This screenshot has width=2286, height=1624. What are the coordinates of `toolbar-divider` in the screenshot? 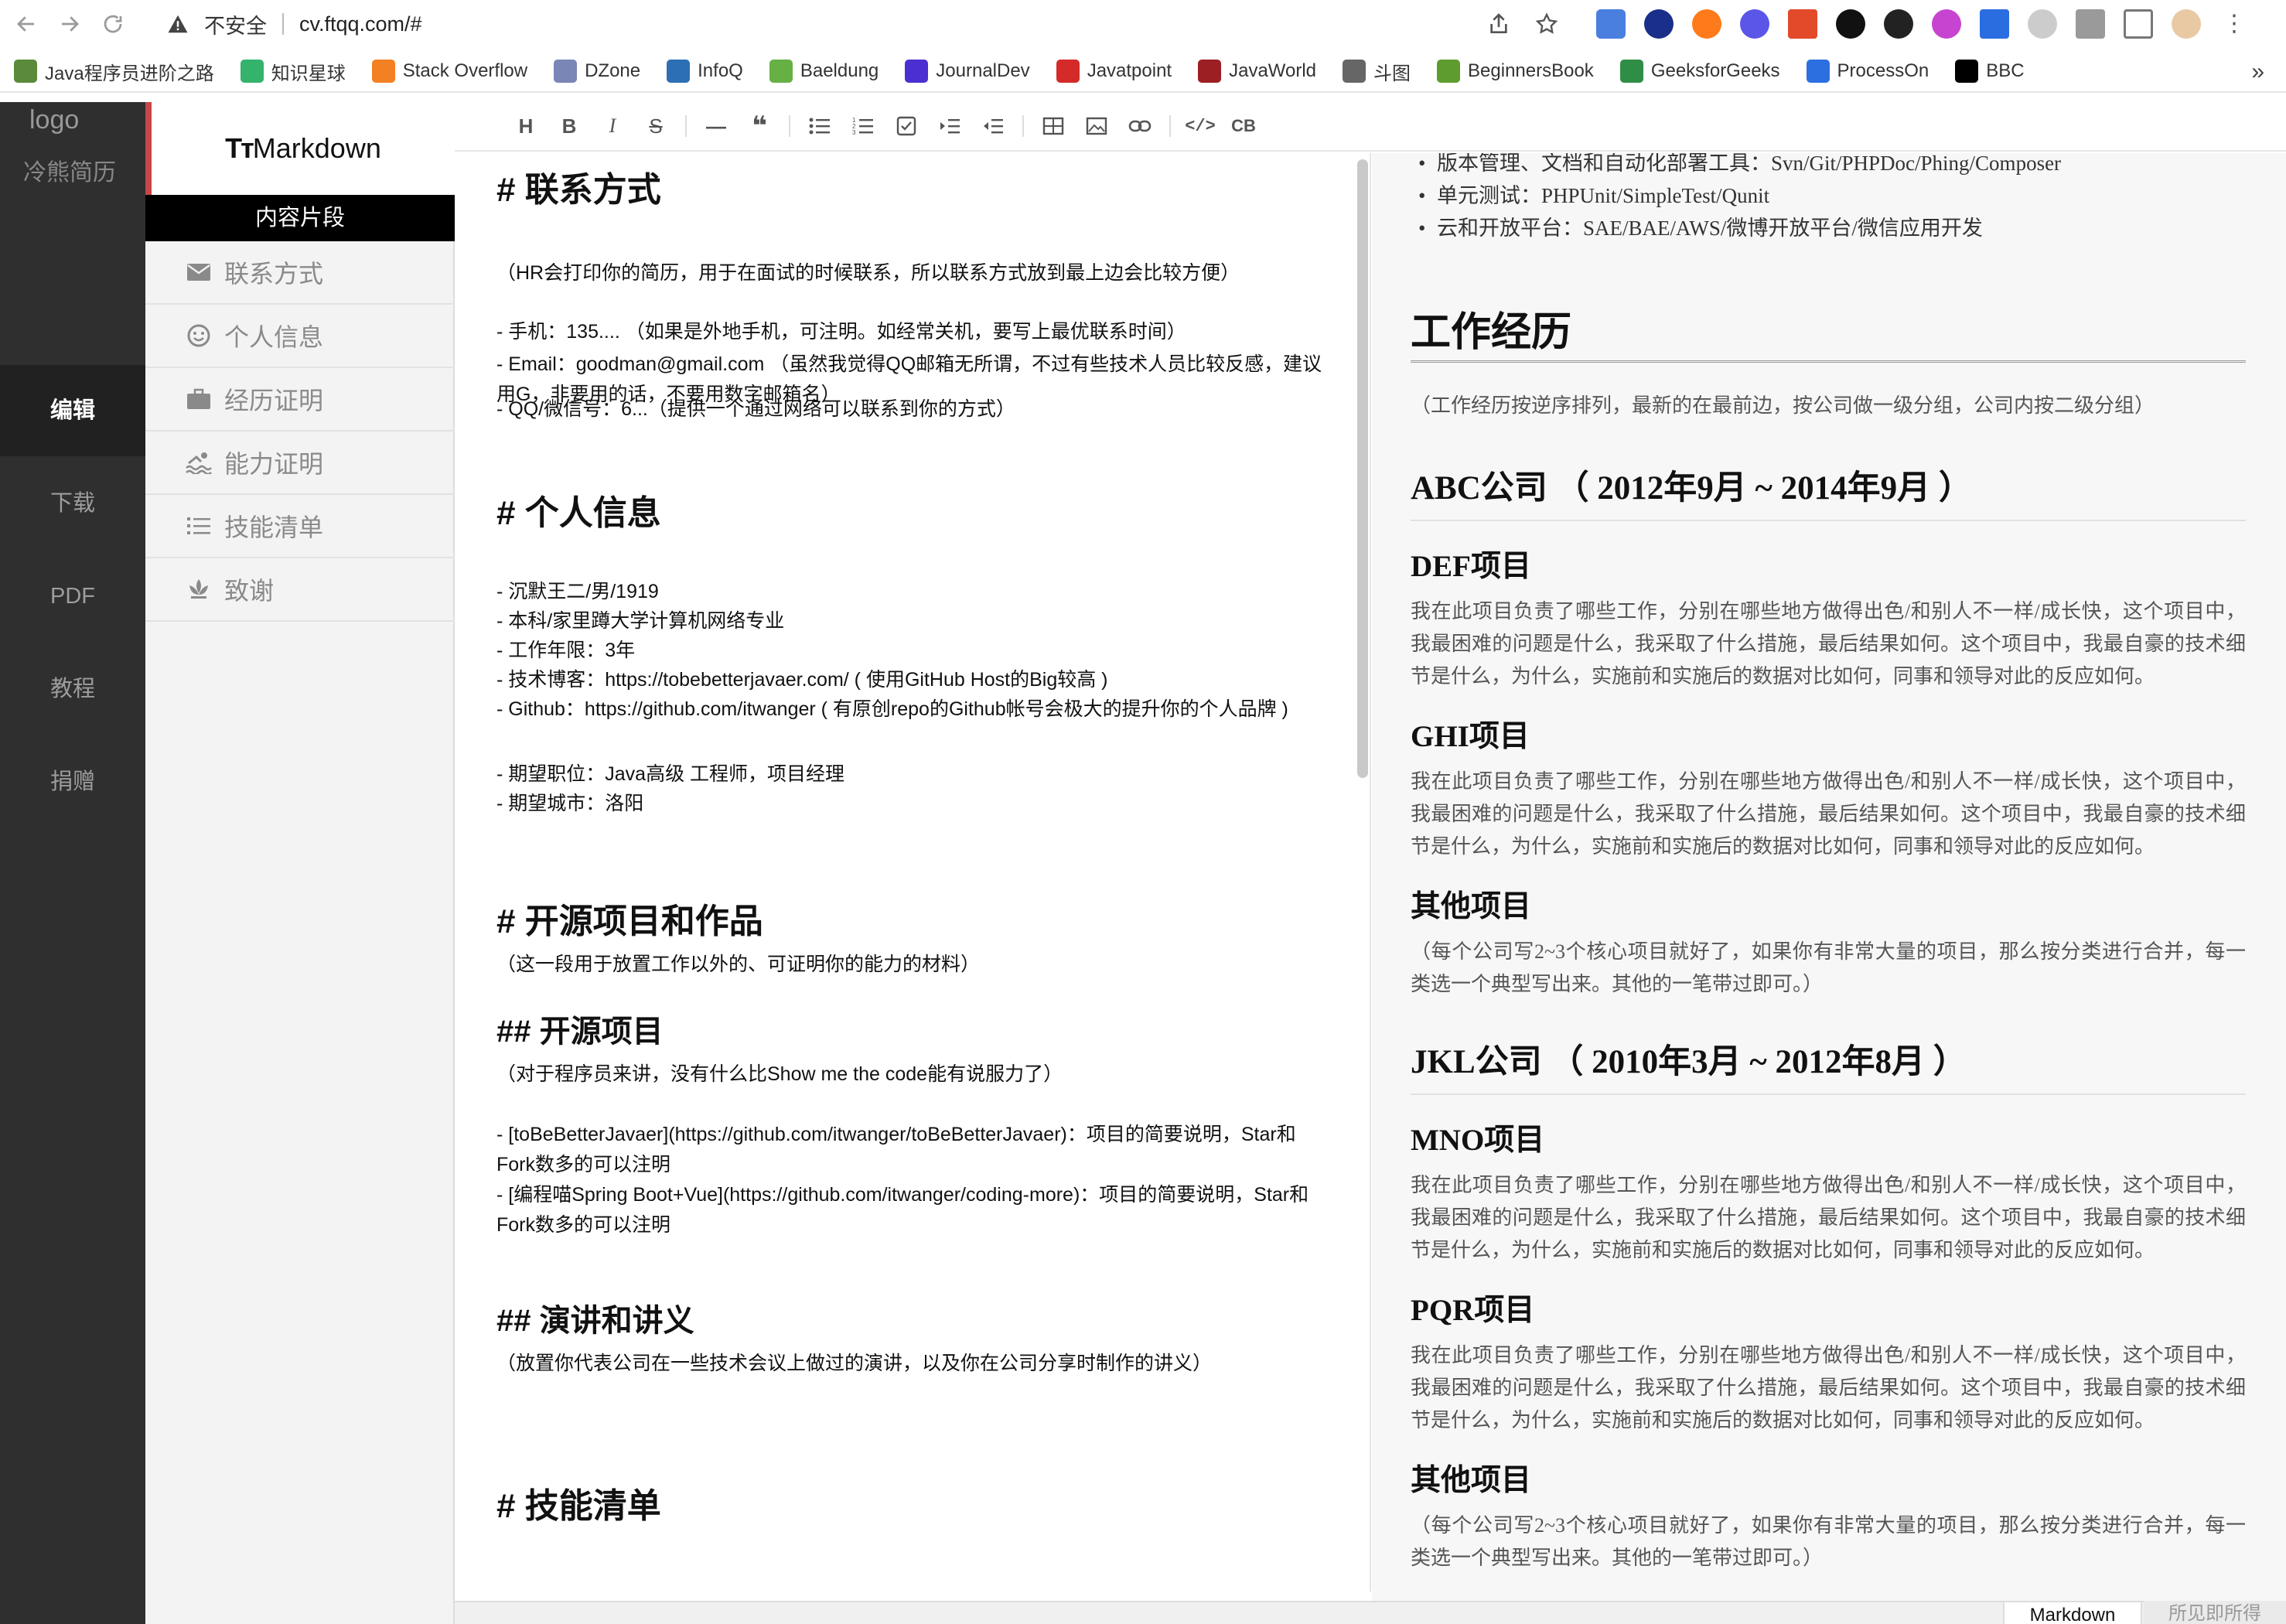 It's located at (789, 126).